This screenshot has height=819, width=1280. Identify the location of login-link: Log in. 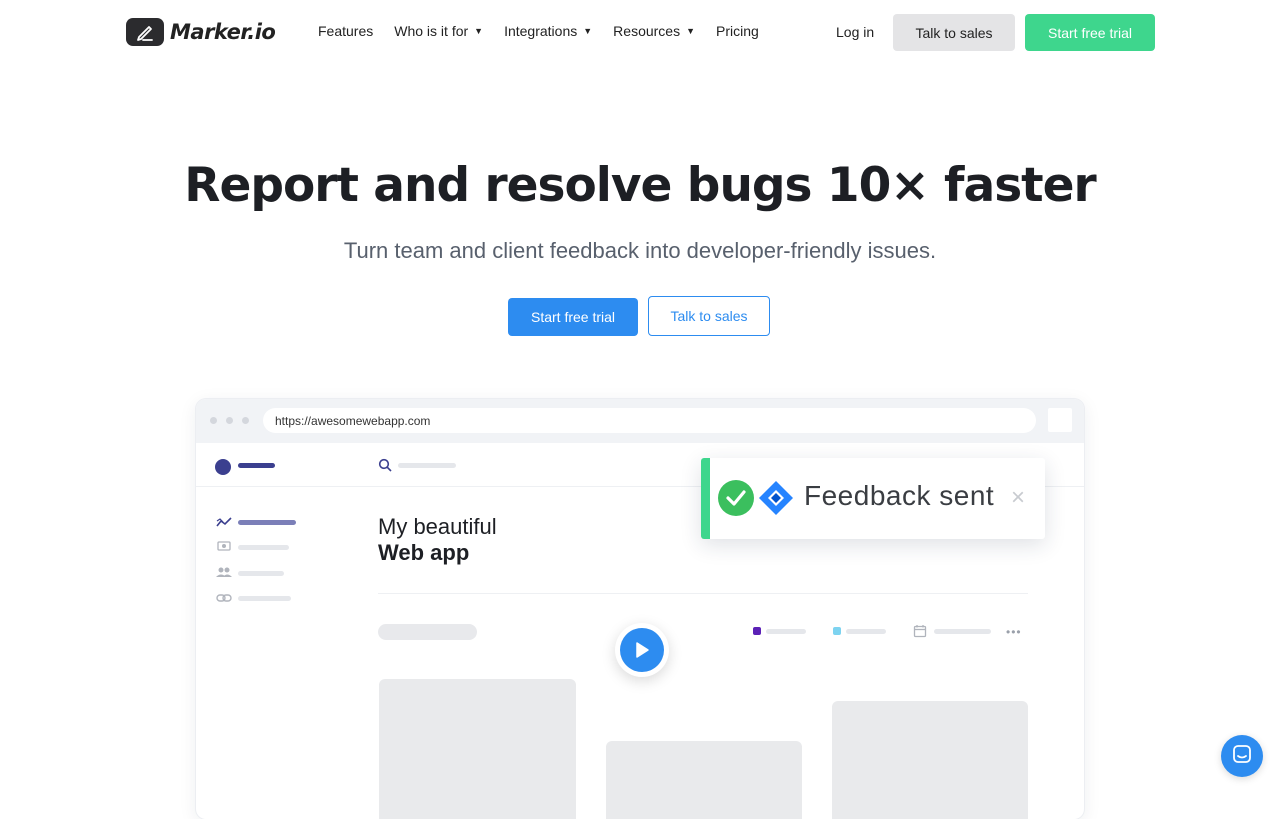
(855, 32).